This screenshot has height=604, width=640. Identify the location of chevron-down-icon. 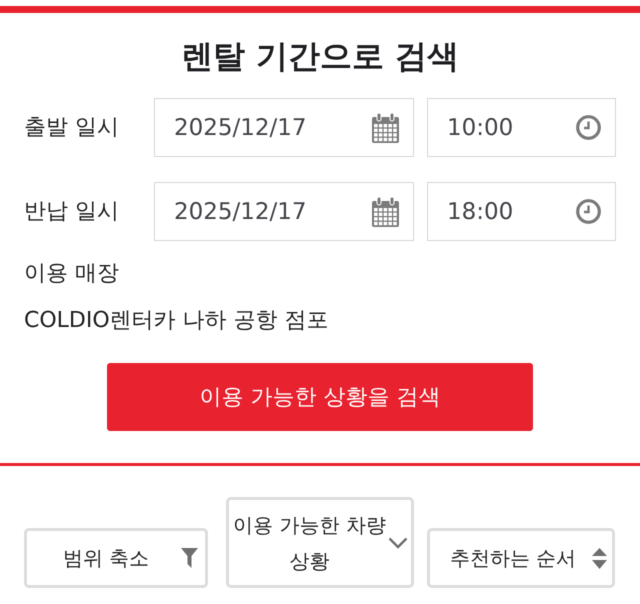
(398, 542).